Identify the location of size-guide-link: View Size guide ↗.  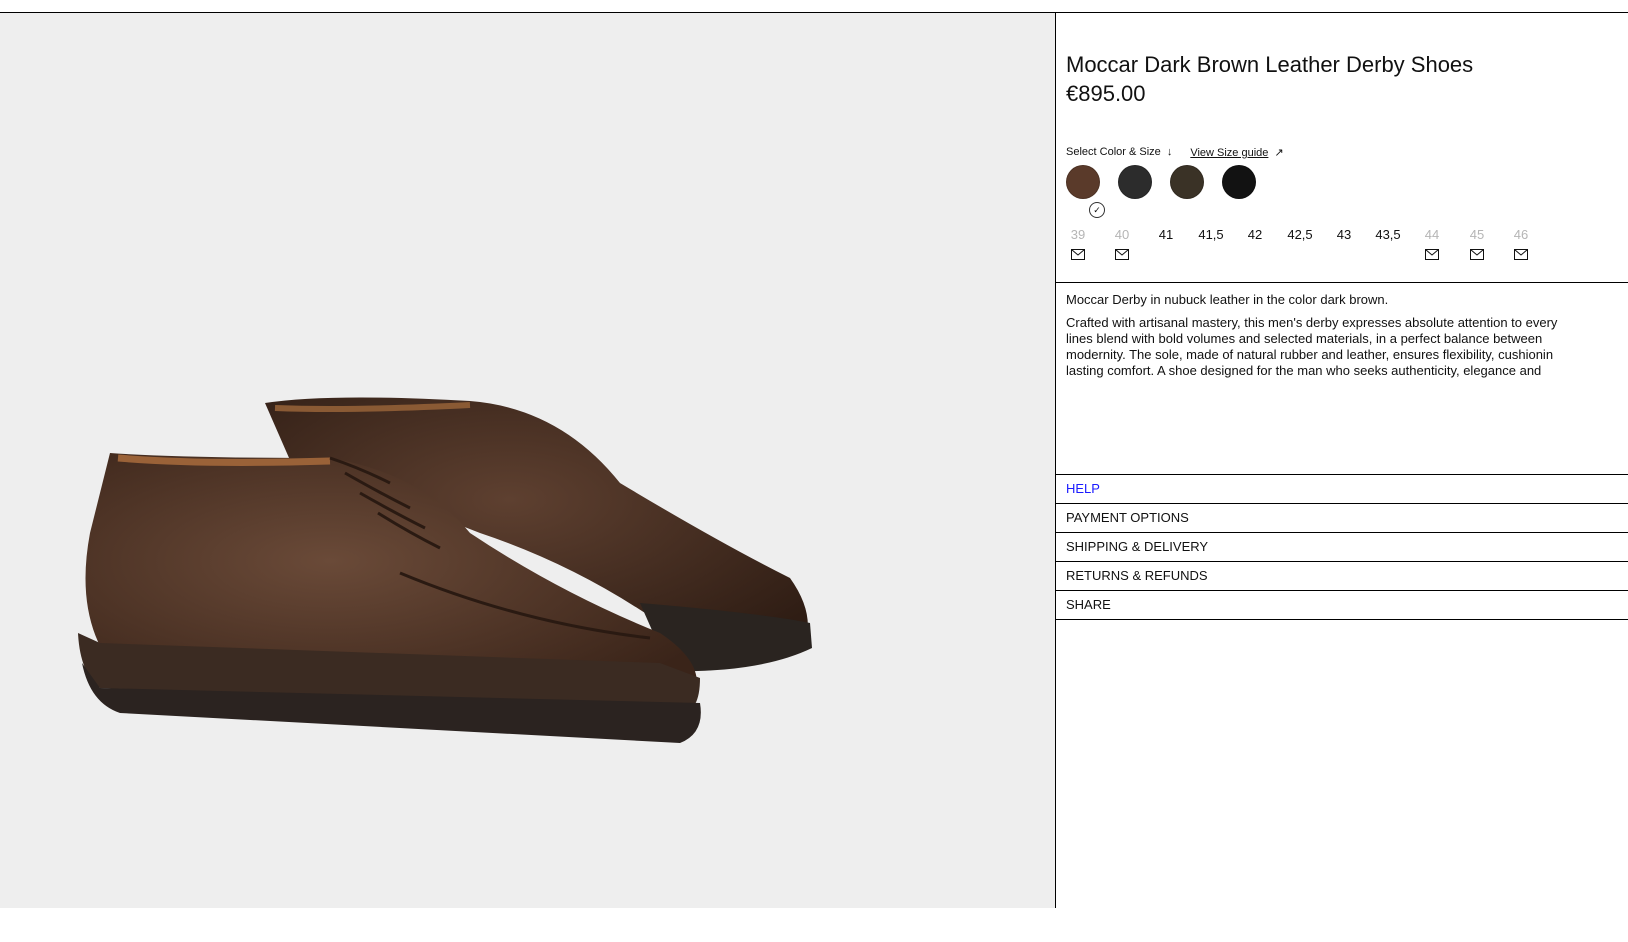
(1236, 152).